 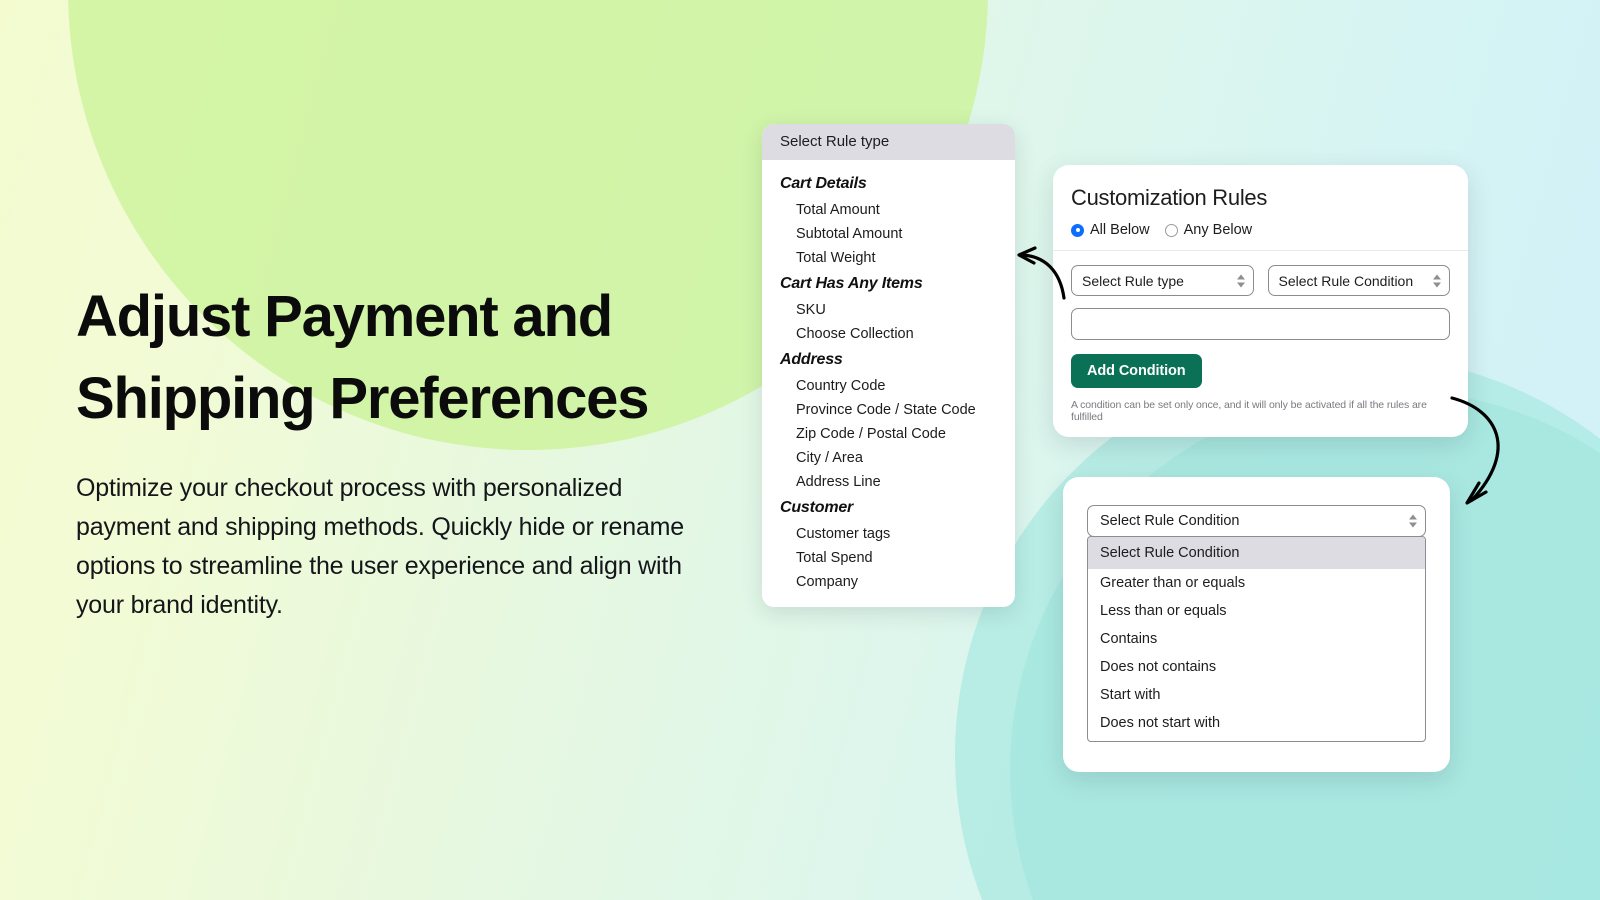 I want to click on option-subtotal-amount: Subtotal Amount, so click(x=888, y=234).